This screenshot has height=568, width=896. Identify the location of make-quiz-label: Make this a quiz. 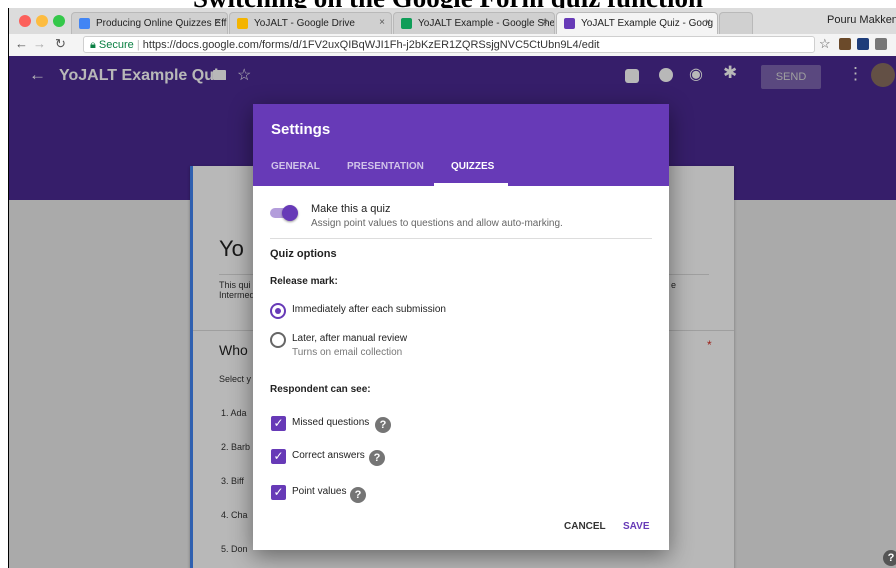
(351, 209).